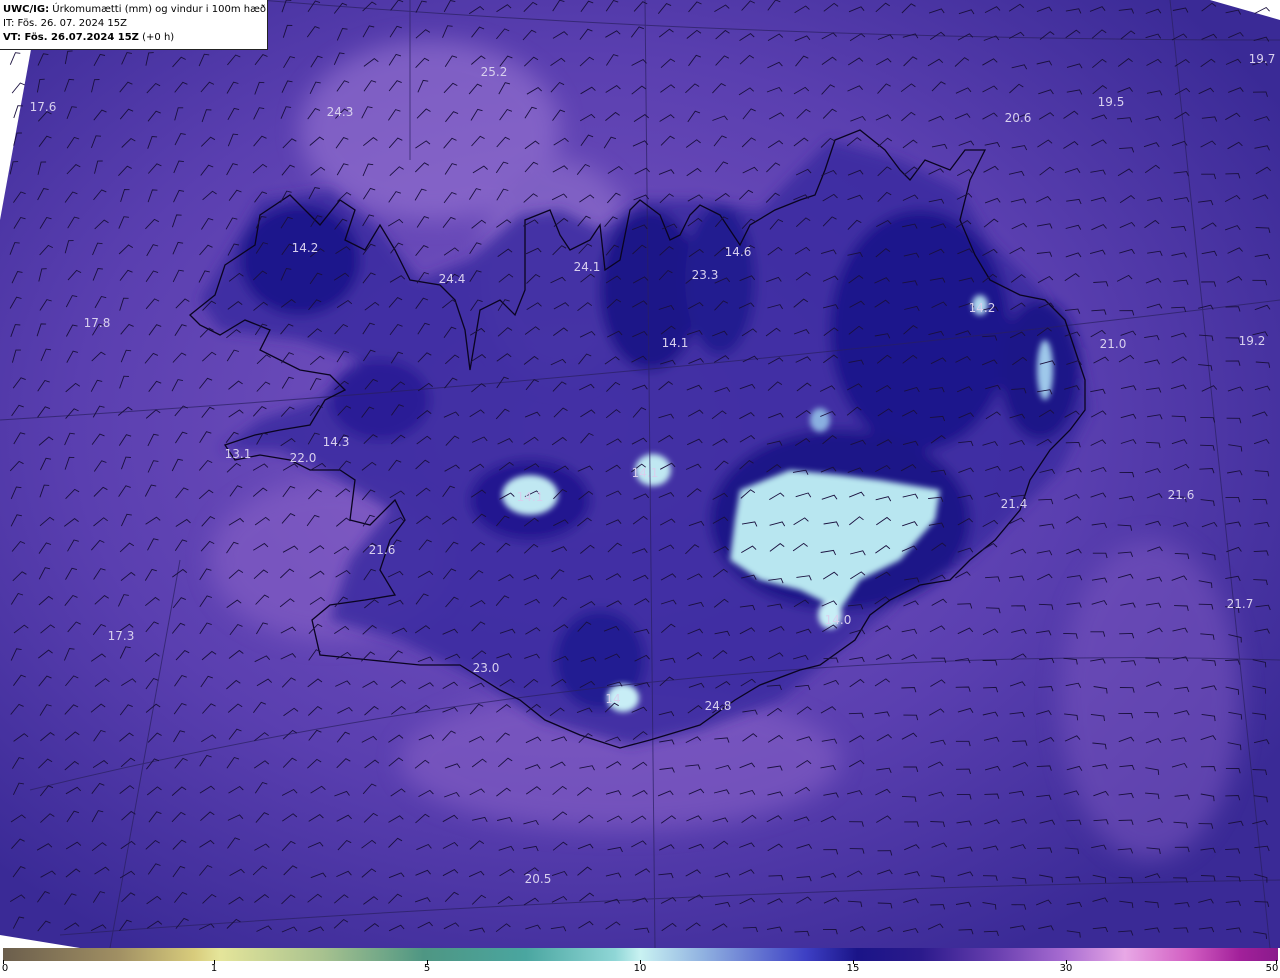  I want to click on value-label: 14.0, so click(838, 620).